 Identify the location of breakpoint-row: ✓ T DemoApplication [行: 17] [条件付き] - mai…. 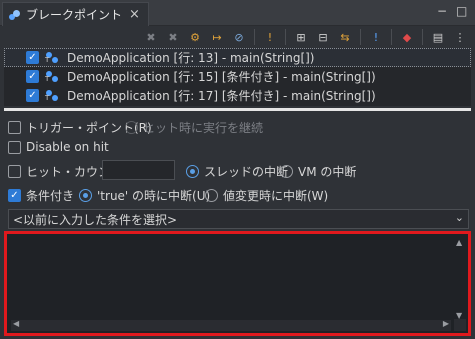
(237, 95).